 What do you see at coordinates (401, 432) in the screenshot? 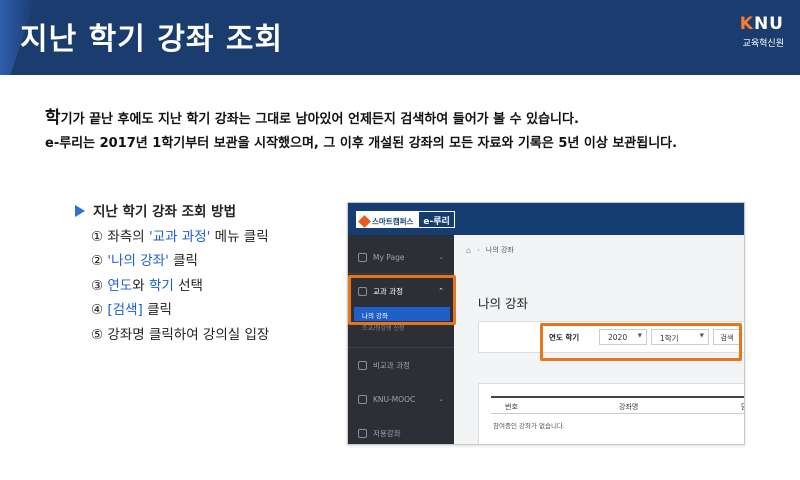
I see `sidebar-item-books: 저용강좌` at bounding box center [401, 432].